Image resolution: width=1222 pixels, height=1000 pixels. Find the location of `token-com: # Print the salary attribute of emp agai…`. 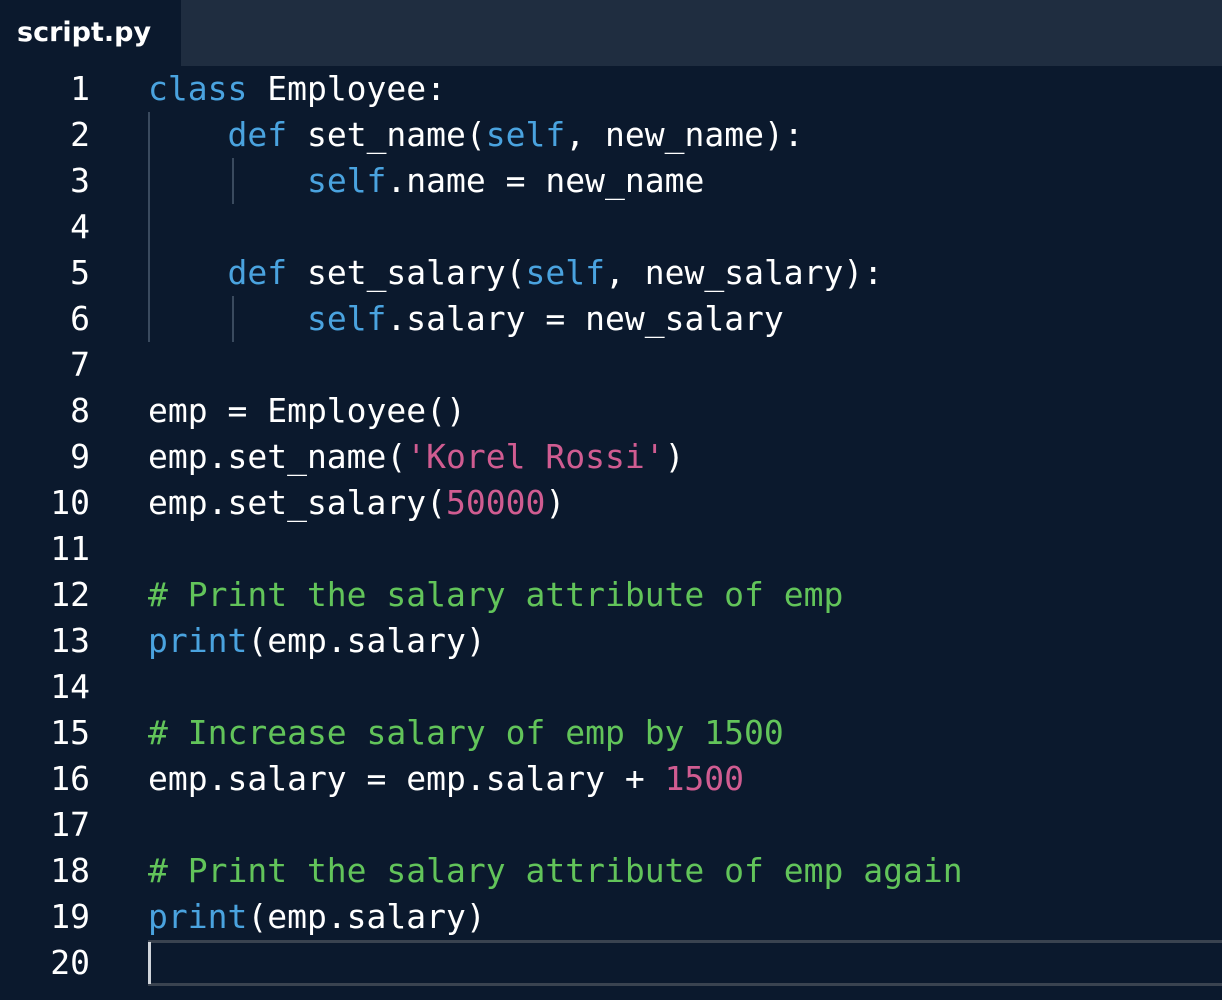

token-com: # Print the salary attribute of emp agai… is located at coordinates (555, 870).